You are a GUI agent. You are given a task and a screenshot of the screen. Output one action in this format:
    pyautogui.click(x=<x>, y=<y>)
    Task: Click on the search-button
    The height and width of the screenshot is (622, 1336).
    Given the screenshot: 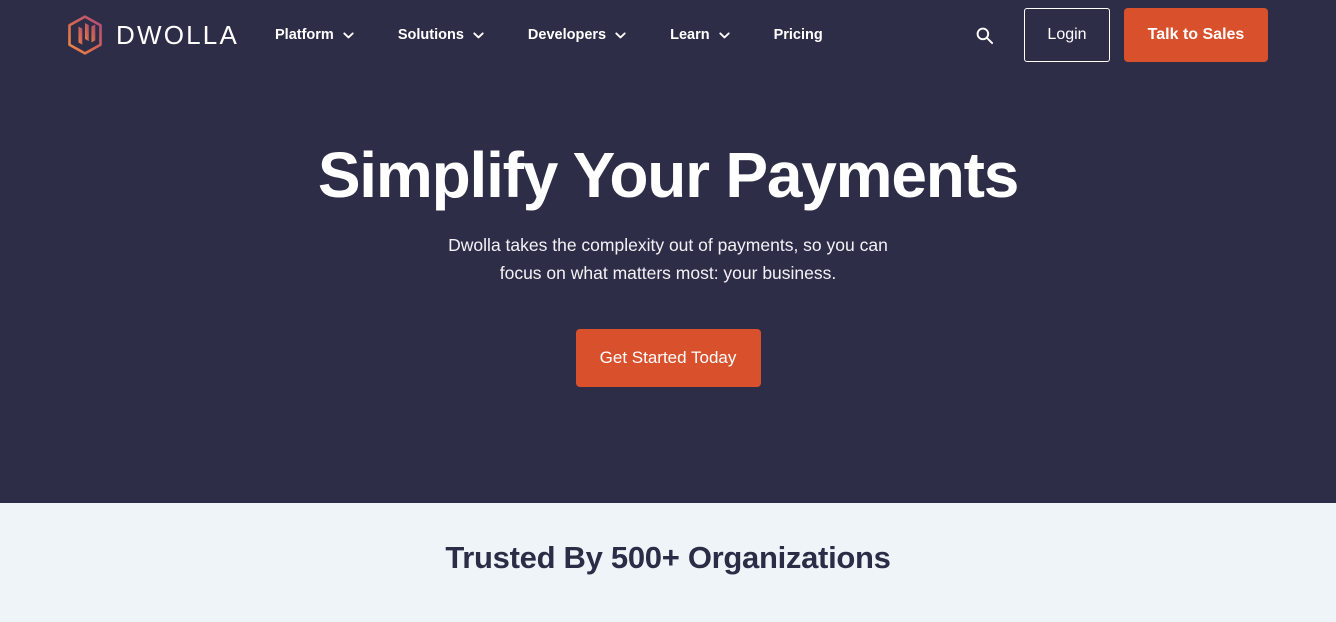 What is the action you would take?
    pyautogui.click(x=984, y=35)
    